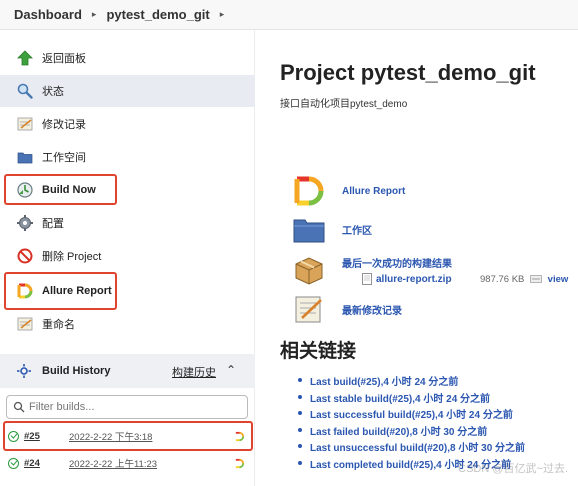 This screenshot has height=486, width=578. I want to click on csdn-watermark: CSDN @百亿武~过去., so click(513, 469).